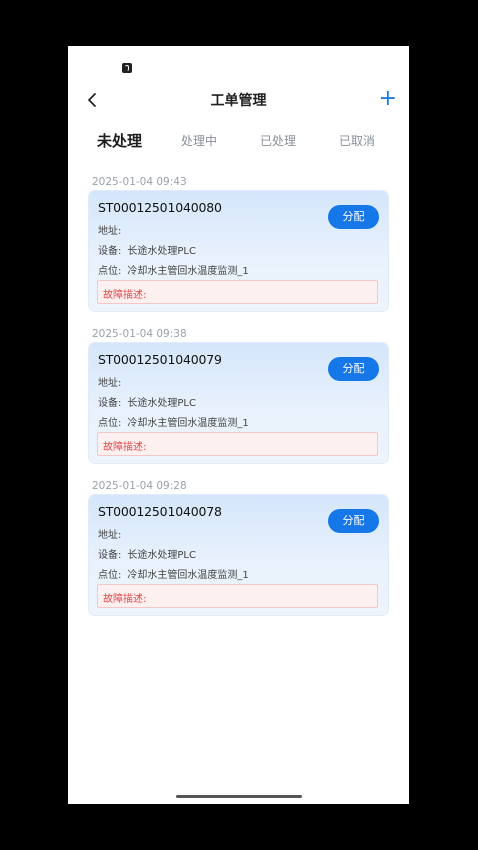  I want to click on home-indicator, so click(239, 796).